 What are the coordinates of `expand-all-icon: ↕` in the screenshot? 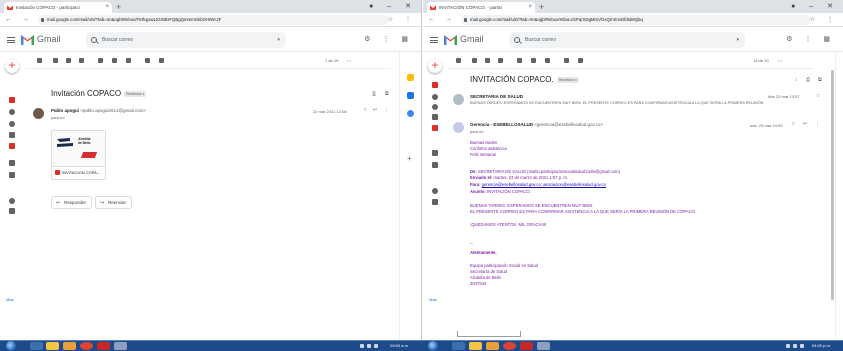 It's located at (796, 80).